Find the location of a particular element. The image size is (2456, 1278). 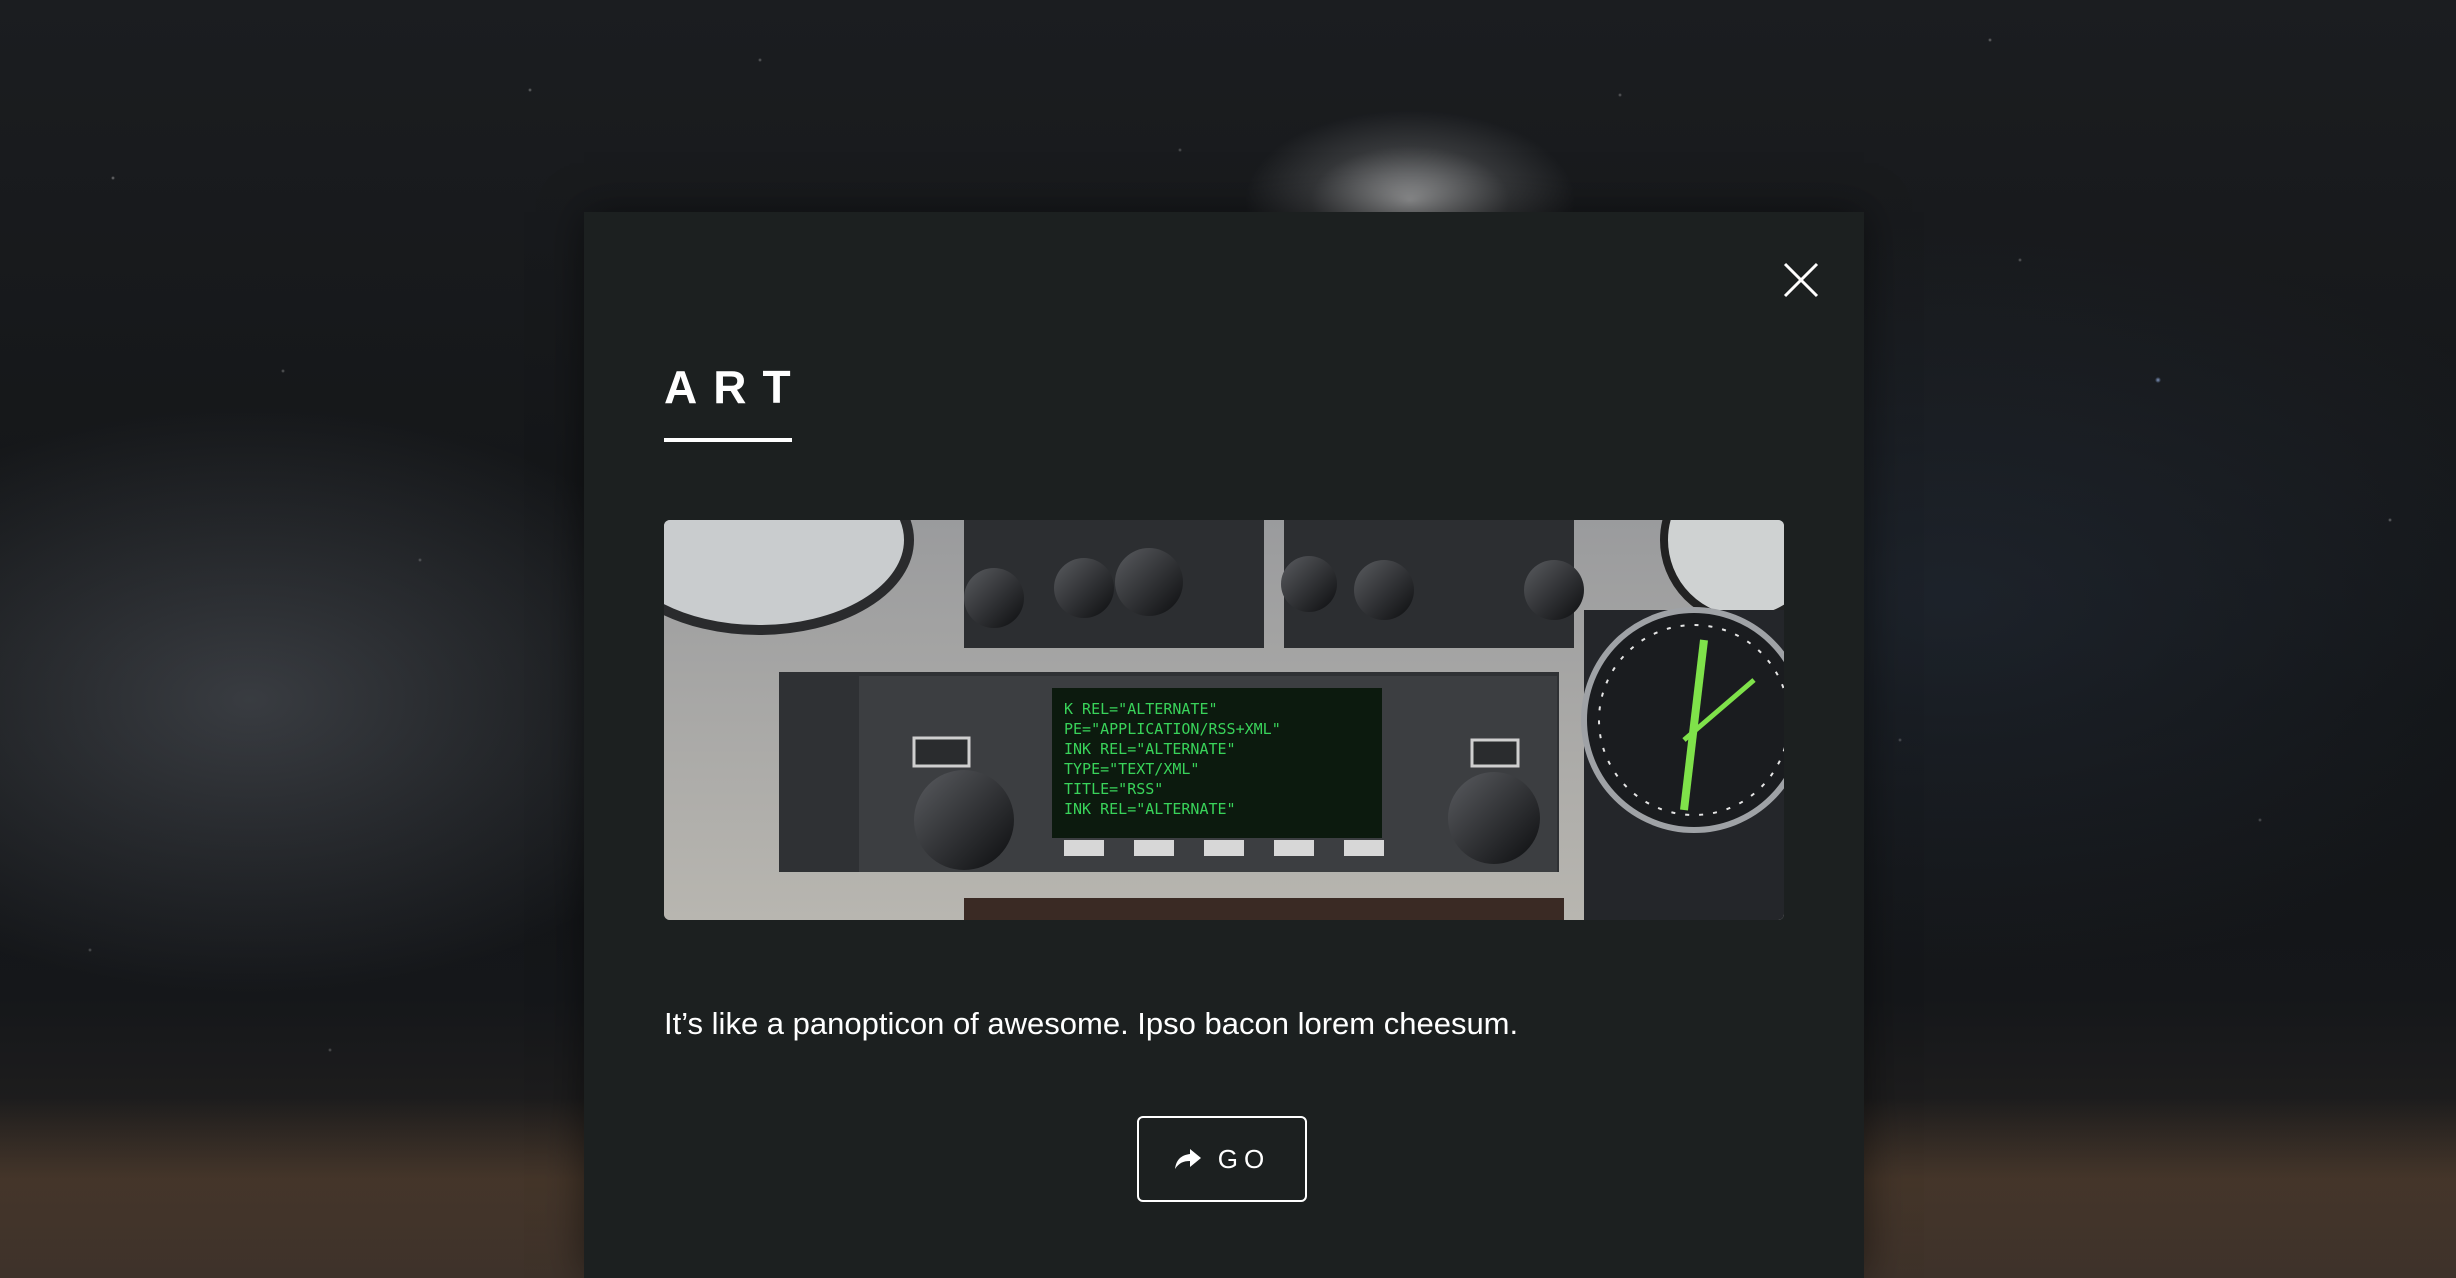

close-icon is located at coordinates (1801, 280).